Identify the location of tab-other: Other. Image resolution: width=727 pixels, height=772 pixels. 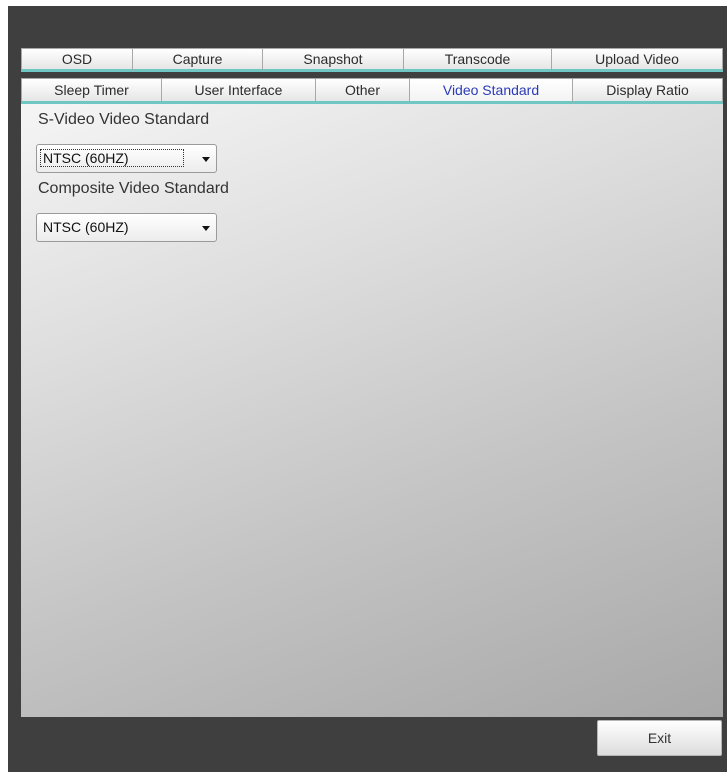
(363, 91).